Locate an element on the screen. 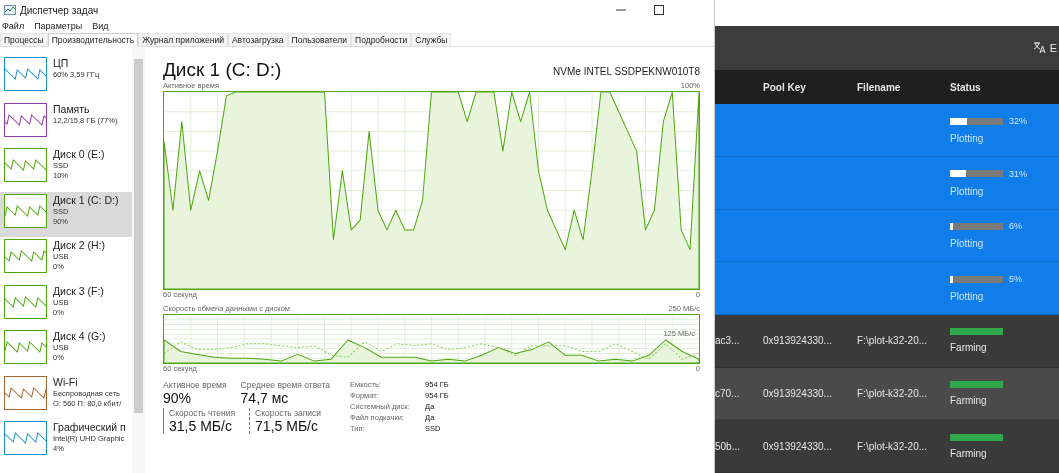 This screenshot has width=1059, height=473. scrollbar is located at coordinates (138, 260).